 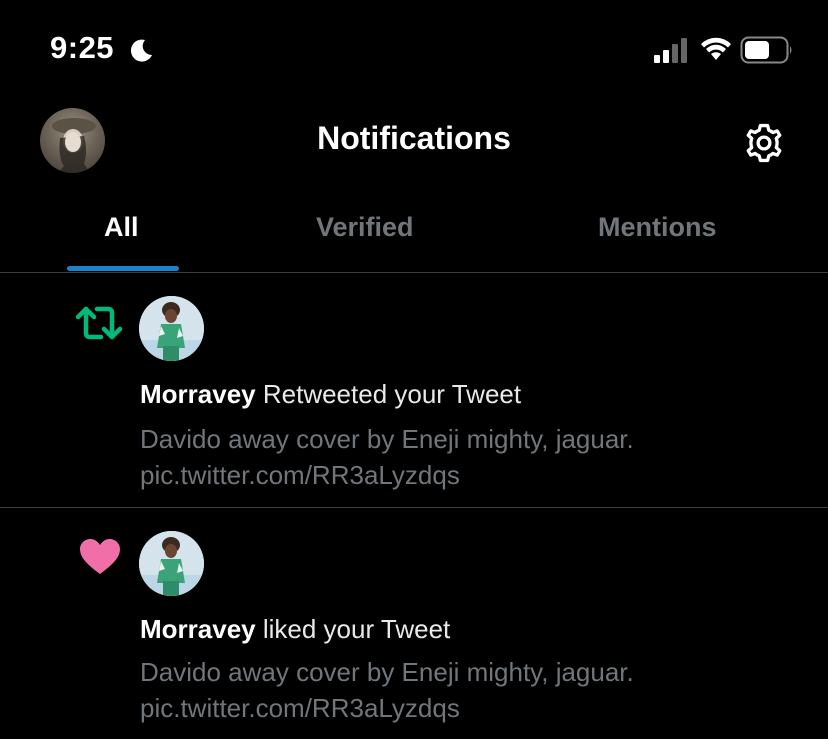 What do you see at coordinates (99, 323) in the screenshot?
I see `retweet-icon` at bounding box center [99, 323].